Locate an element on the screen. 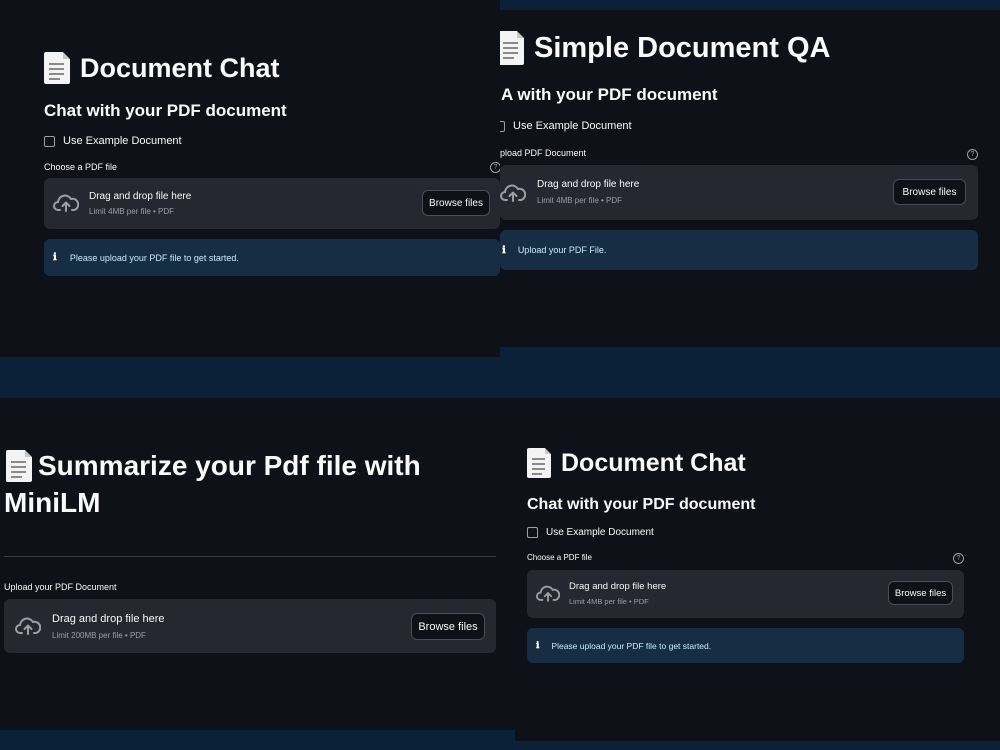  page-title-text: Simple Document QA is located at coordinates (682, 47).